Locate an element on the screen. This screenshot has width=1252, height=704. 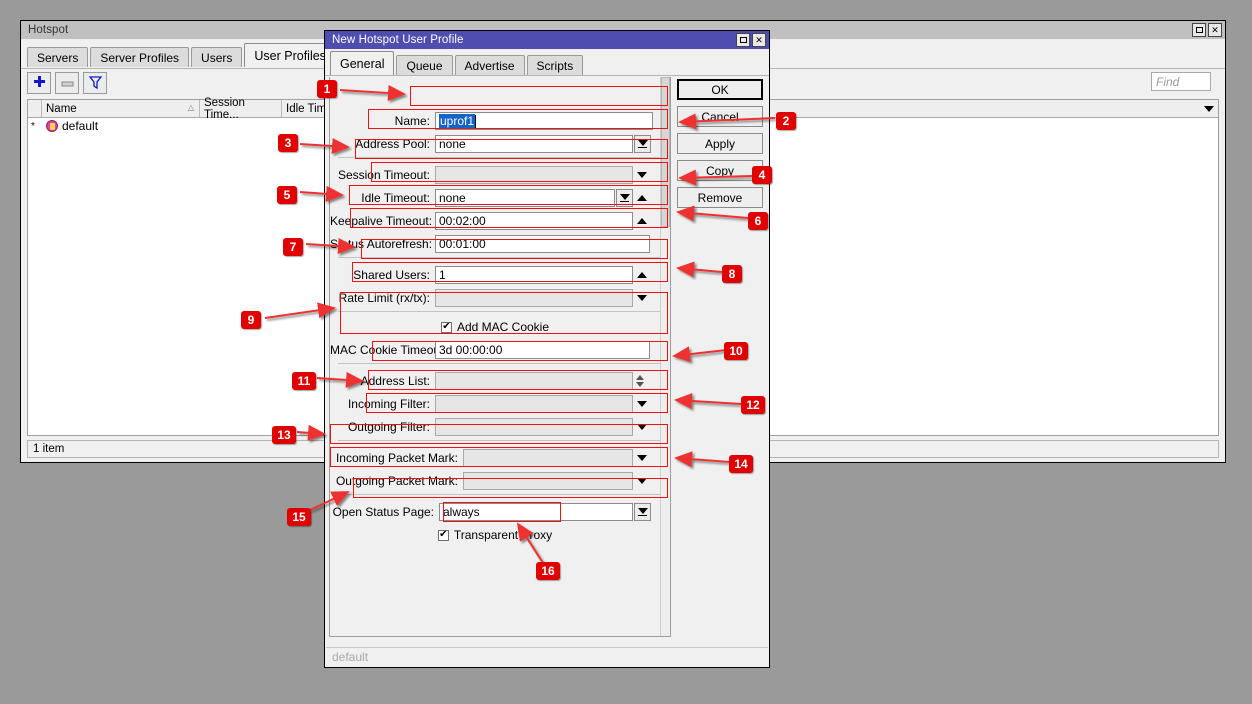
rate-limit-input is located at coordinates (534, 298).